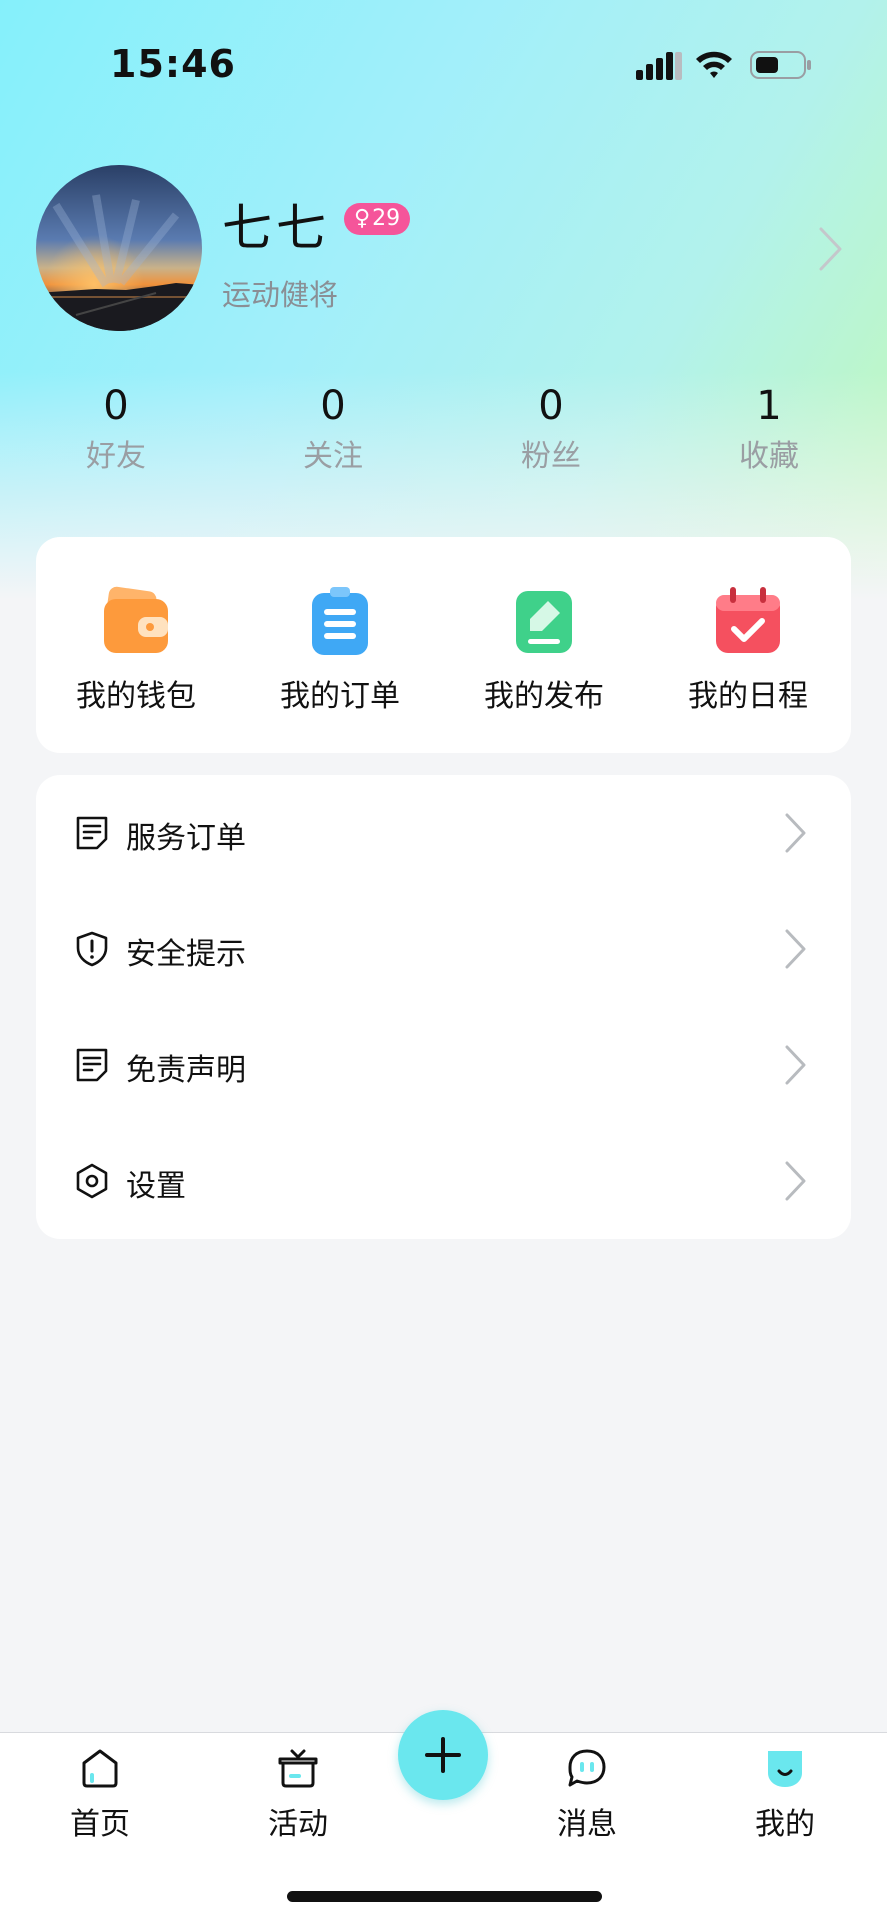  What do you see at coordinates (100, 1824) in the screenshot?
I see `tab-label: 首页` at bounding box center [100, 1824].